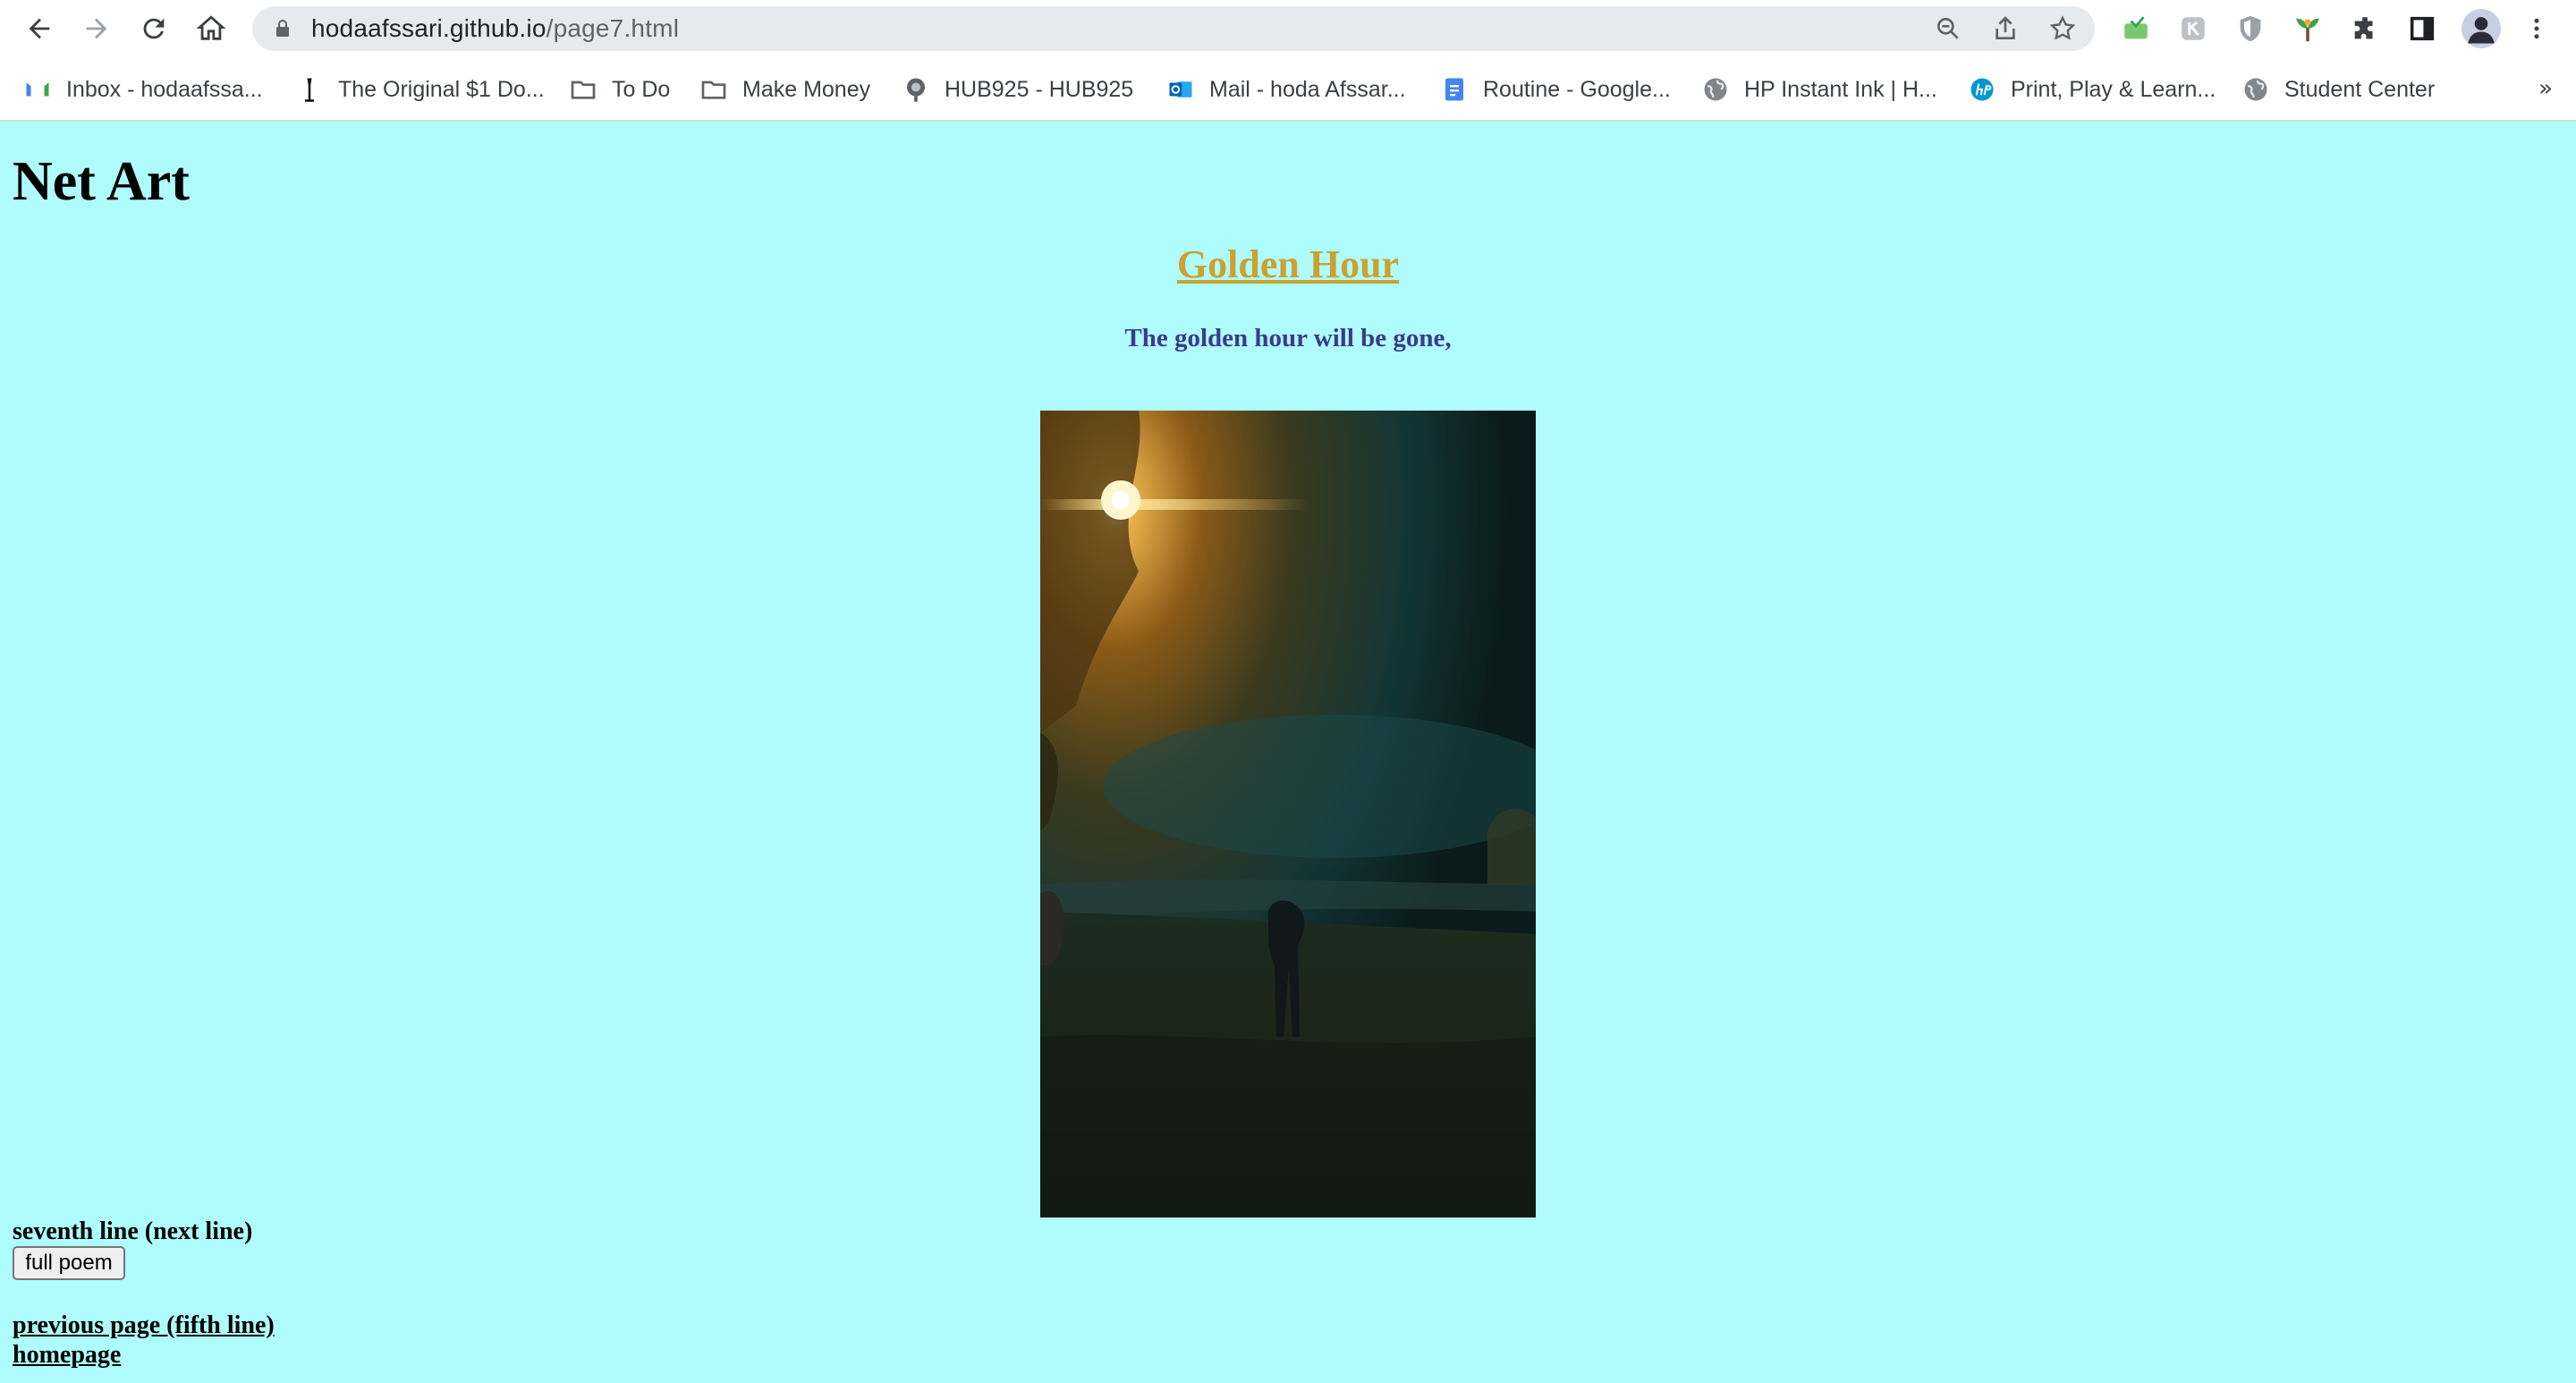 This screenshot has width=2576, height=1383. Describe the element at coordinates (101, 182) in the screenshot. I see `page-title: Net Art` at that location.